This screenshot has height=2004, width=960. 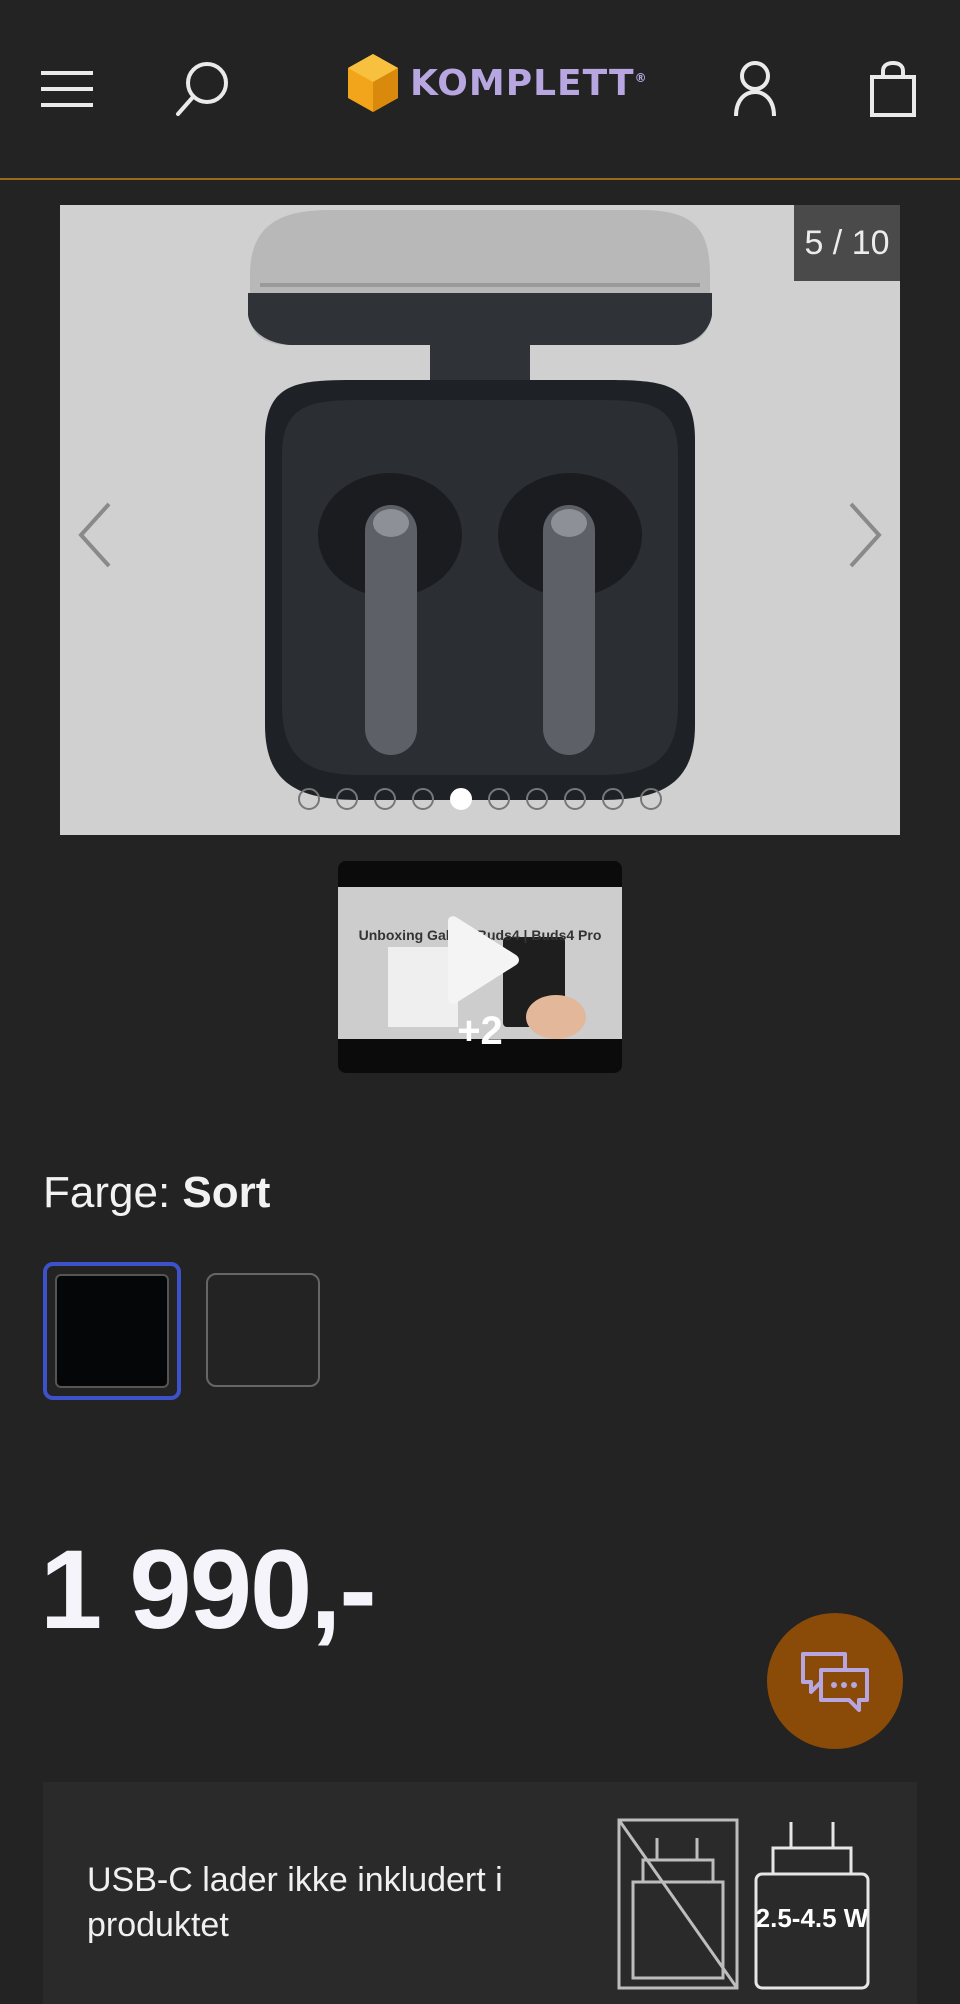 I want to click on no-charger-icon-wrap, so click(x=678, y=1906).